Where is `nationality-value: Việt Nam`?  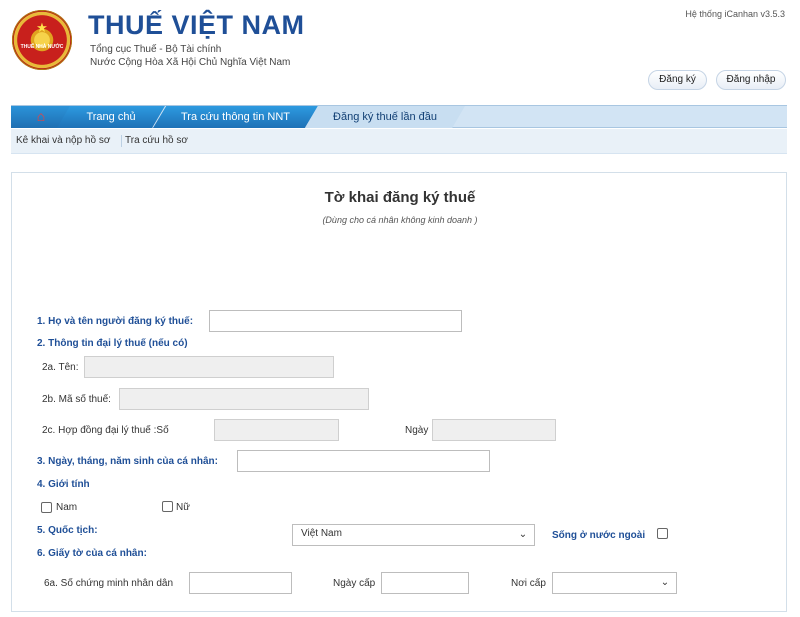 nationality-value: Việt Nam is located at coordinates (321, 533).